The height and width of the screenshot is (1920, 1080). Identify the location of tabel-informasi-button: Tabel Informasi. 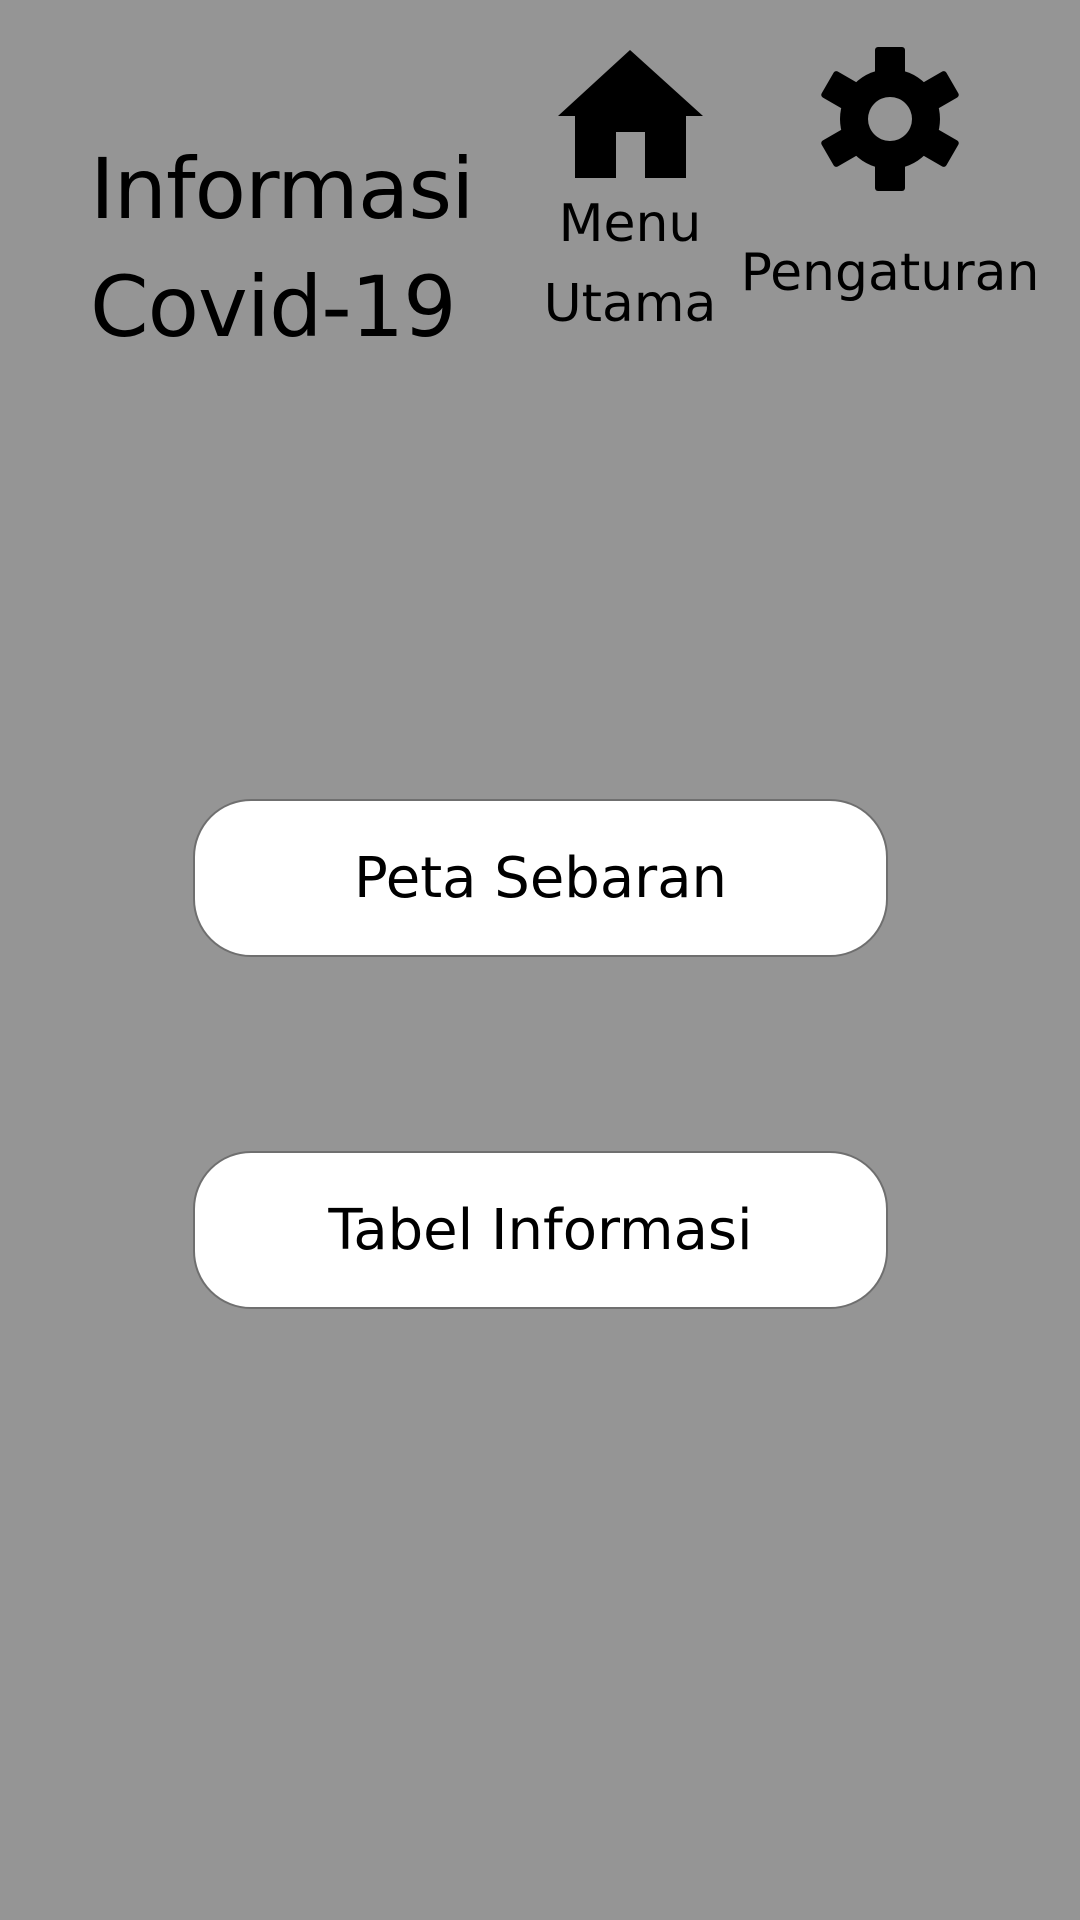
(540, 1230).